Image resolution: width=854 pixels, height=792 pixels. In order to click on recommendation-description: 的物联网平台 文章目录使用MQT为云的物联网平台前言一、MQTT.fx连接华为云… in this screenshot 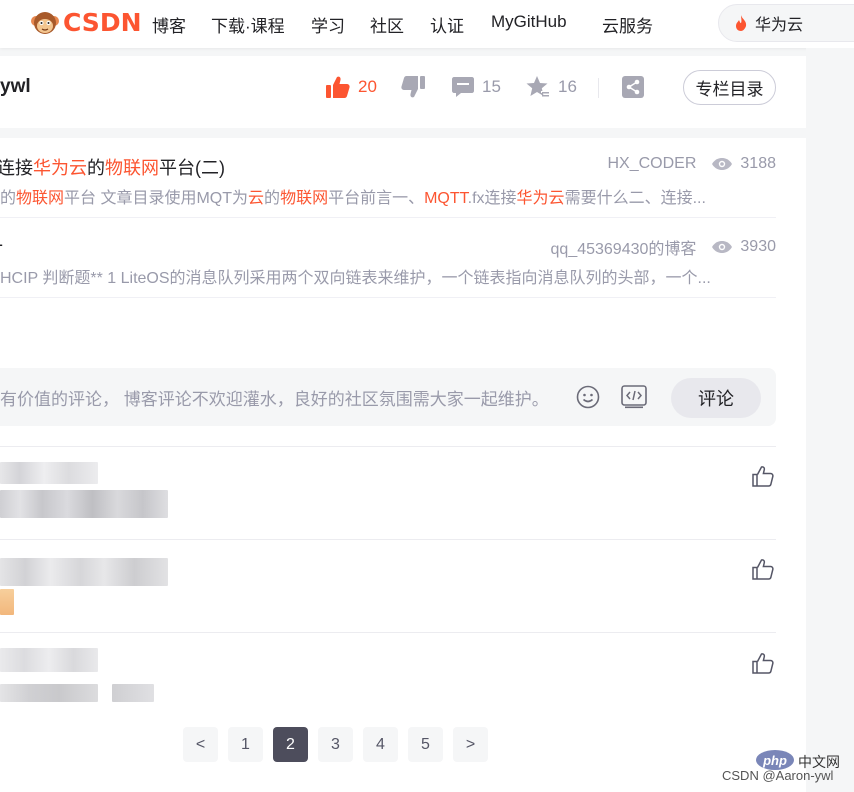, I will do `click(388, 196)`.